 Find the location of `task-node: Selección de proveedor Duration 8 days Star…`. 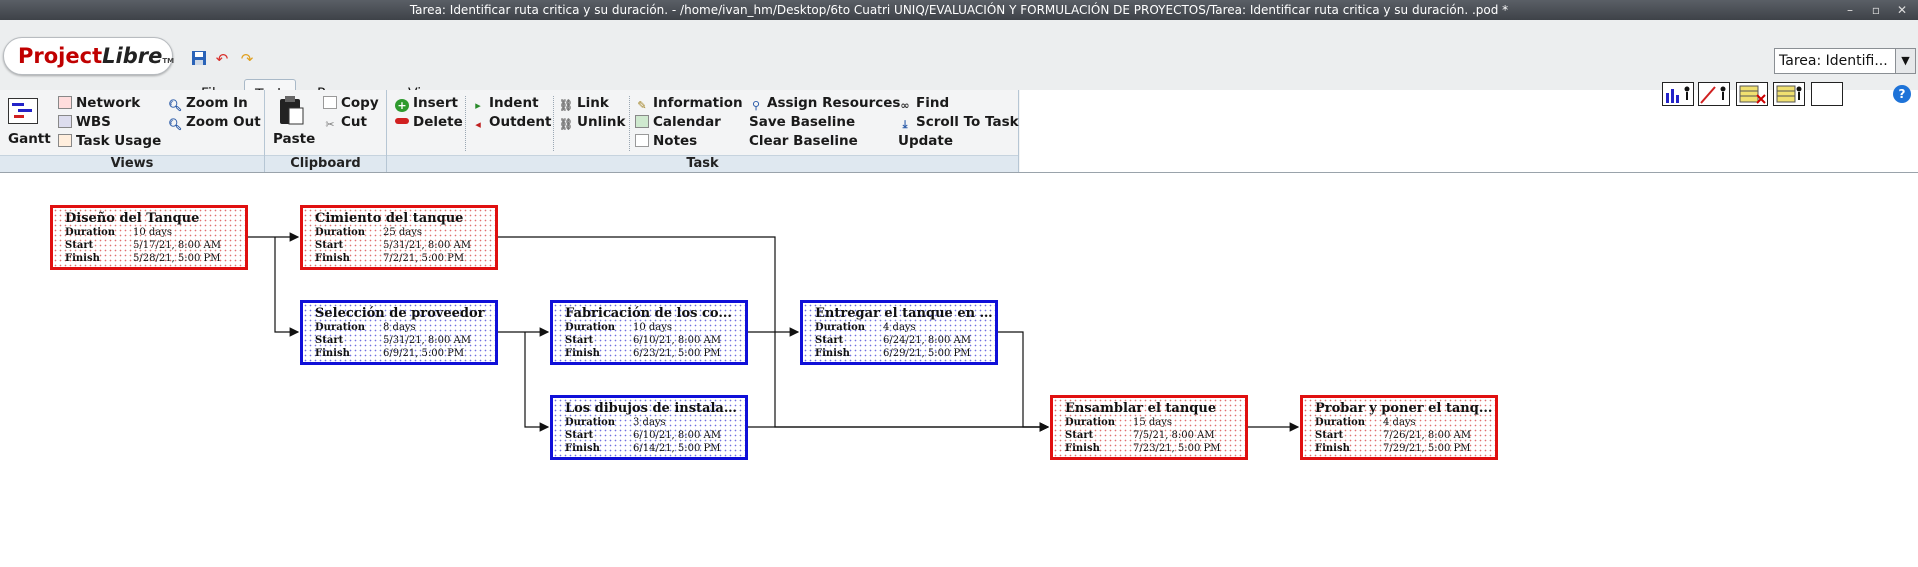

task-node: Selección de proveedor Duration 8 days Star… is located at coordinates (399, 332).